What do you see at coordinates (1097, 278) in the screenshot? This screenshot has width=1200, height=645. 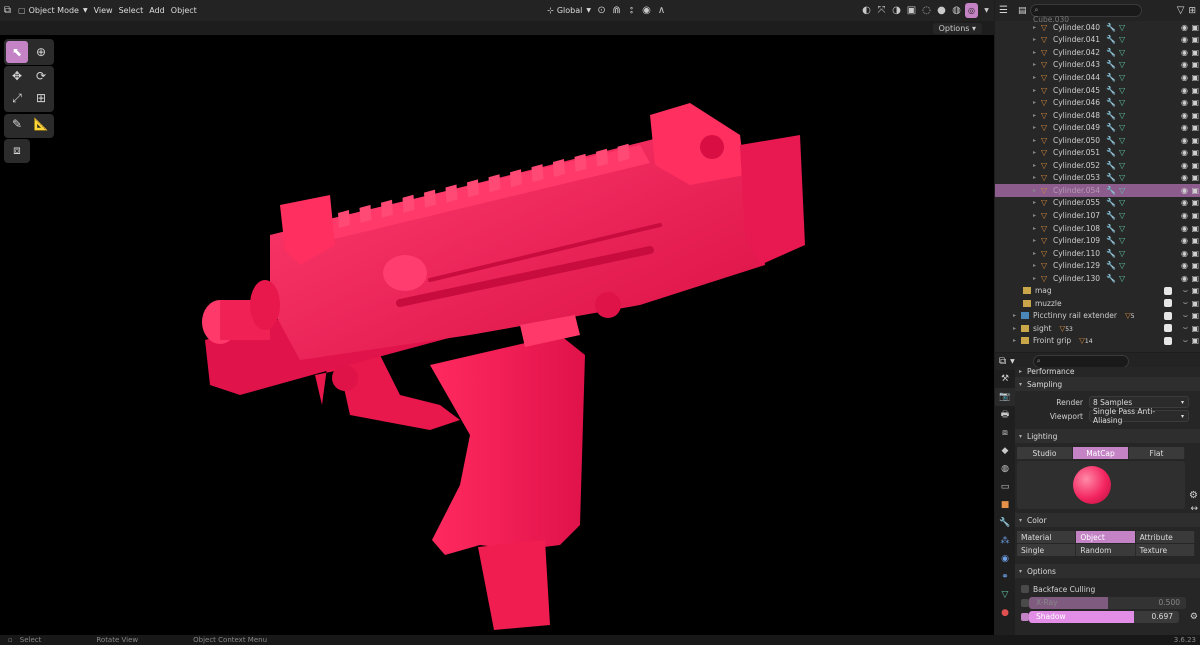 I see `outliner-row: ▸ ▽ Cylinder.130 🔧 ▽ ◉ ▣` at bounding box center [1097, 278].